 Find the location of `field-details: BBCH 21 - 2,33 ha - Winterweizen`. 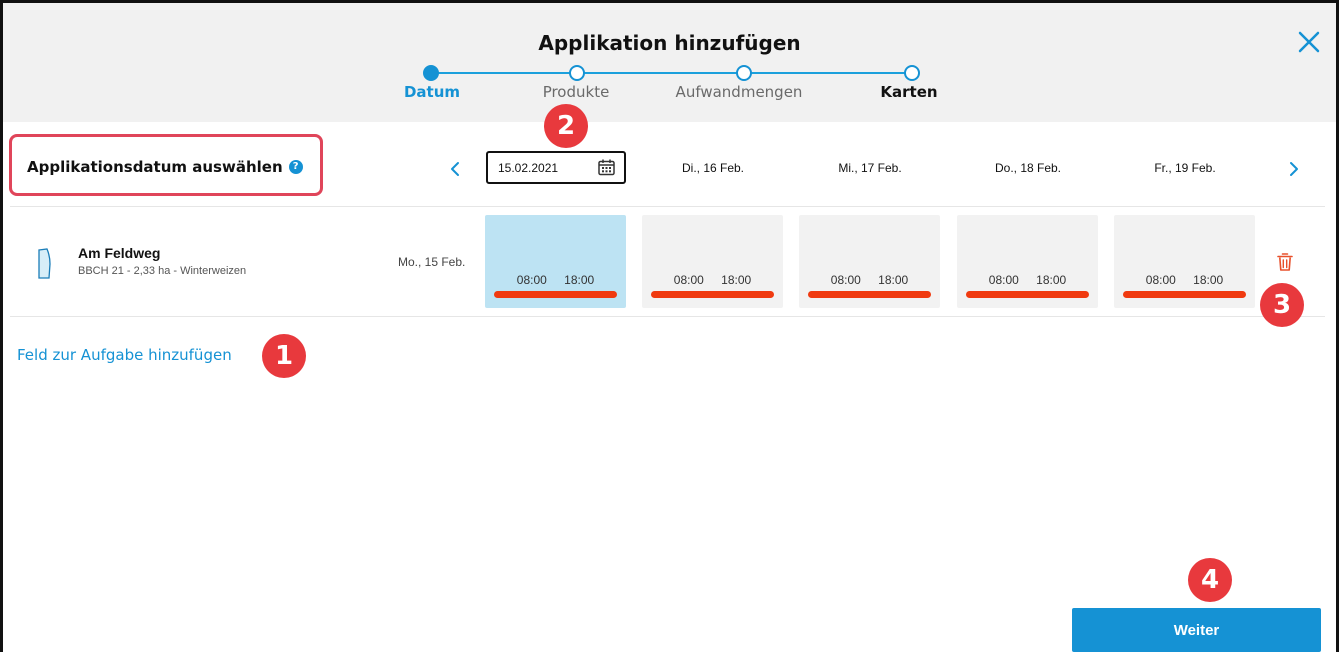

field-details: BBCH 21 - 2,33 ha - Winterweizen is located at coordinates (162, 271).